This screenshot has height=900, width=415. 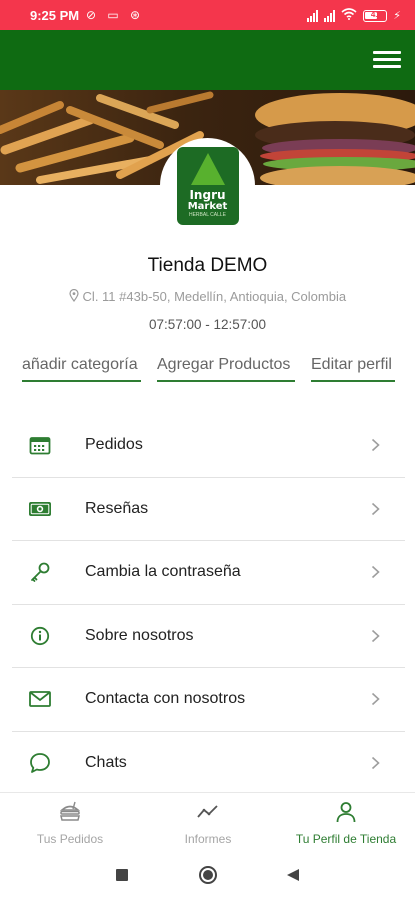 What do you see at coordinates (70, 839) in the screenshot?
I see `nav-tab-label: Tus Pedidos` at bounding box center [70, 839].